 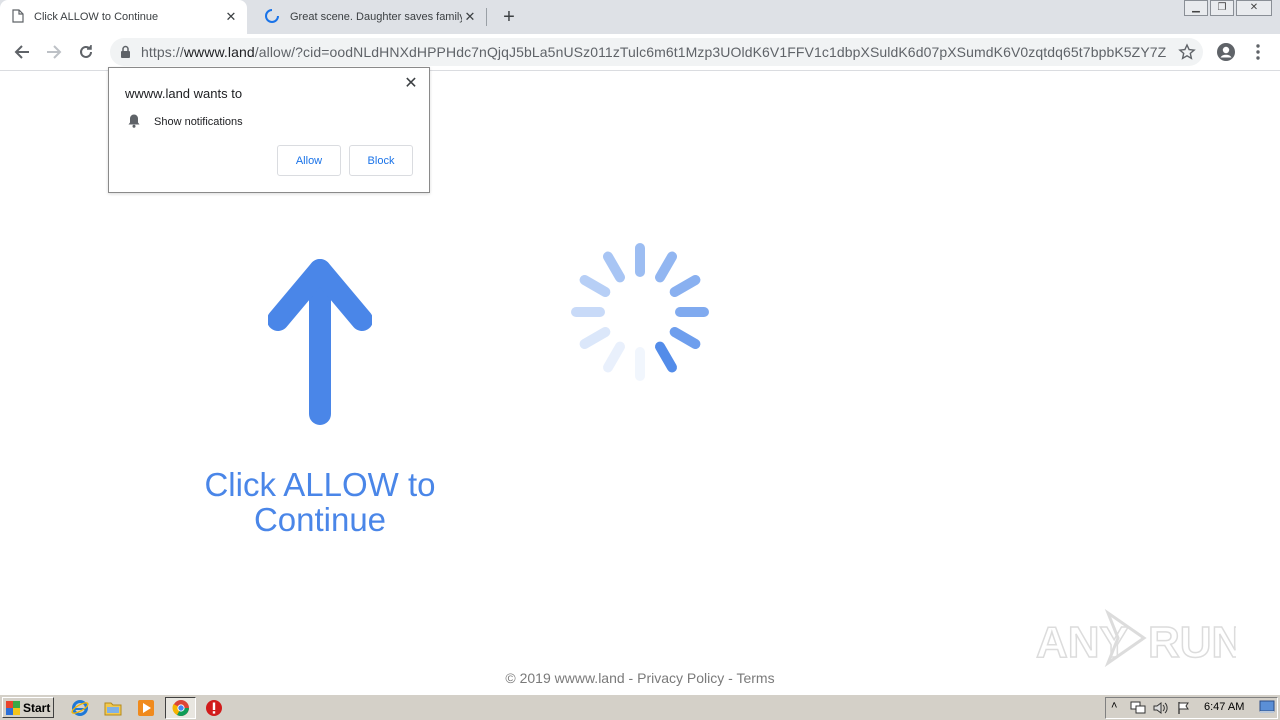 I want to click on bell-icon, so click(x=134, y=122).